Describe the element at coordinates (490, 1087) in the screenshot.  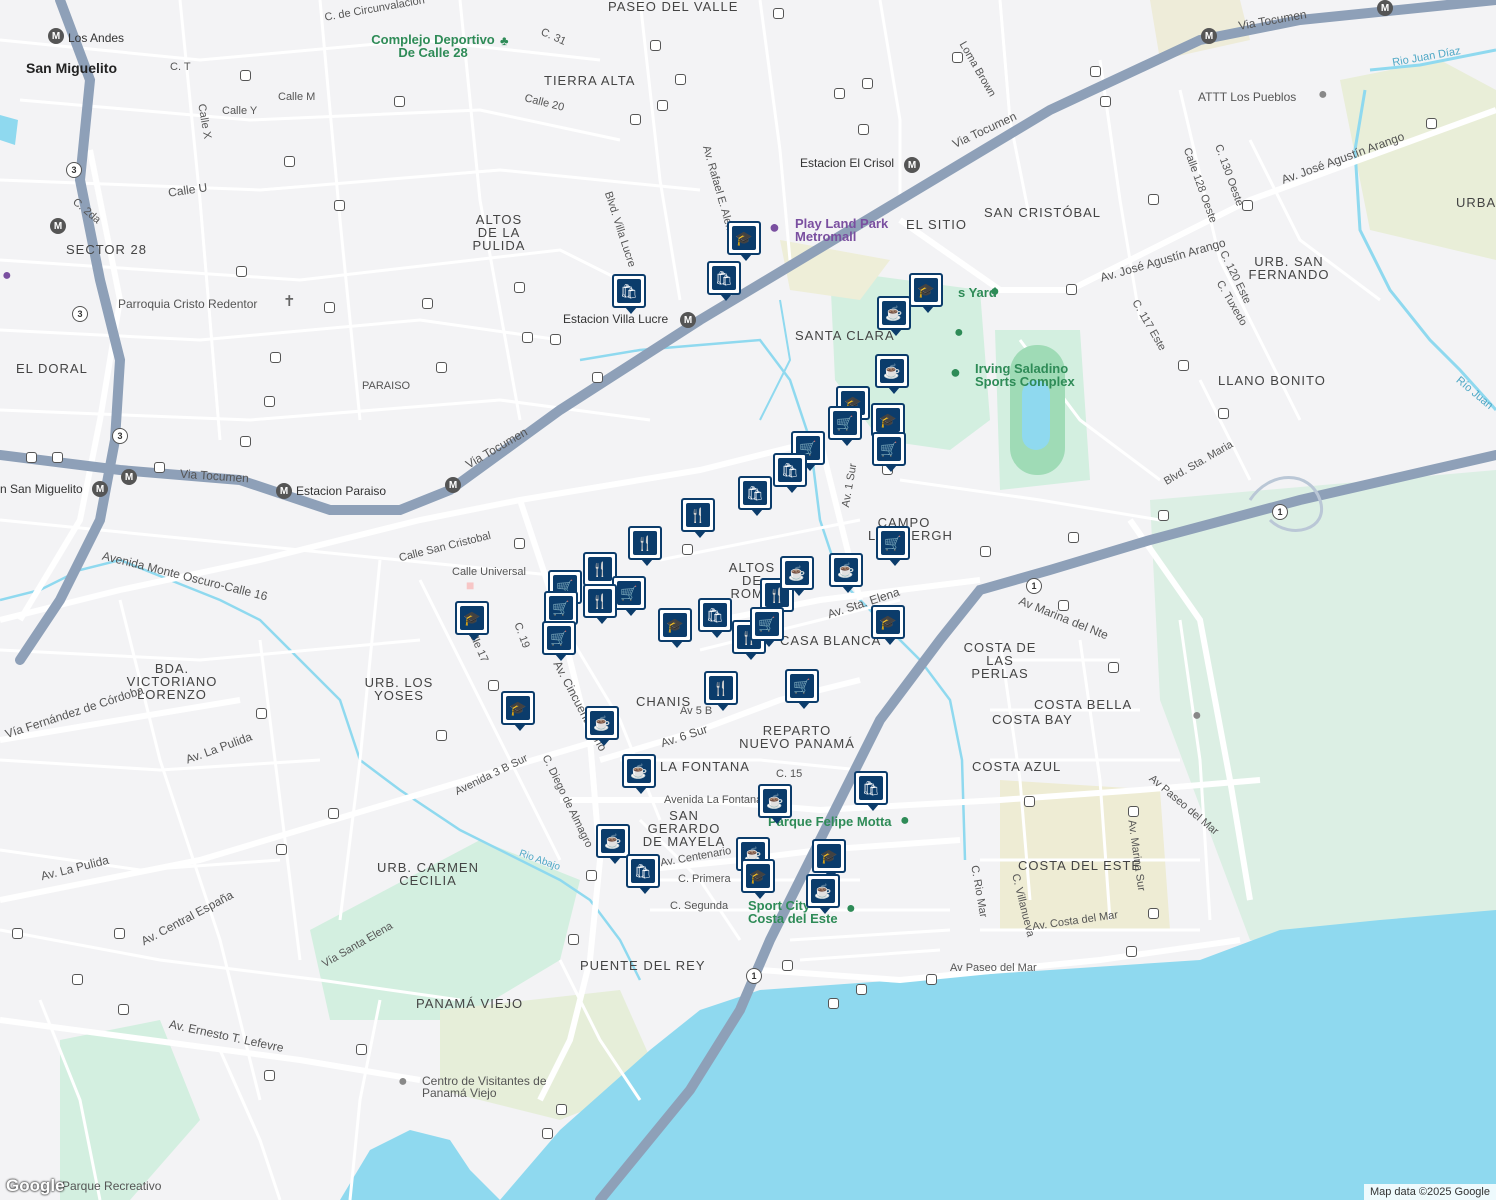
I see `visitantes-label: Centro de Visitantes de Panamá Viejo` at that location.